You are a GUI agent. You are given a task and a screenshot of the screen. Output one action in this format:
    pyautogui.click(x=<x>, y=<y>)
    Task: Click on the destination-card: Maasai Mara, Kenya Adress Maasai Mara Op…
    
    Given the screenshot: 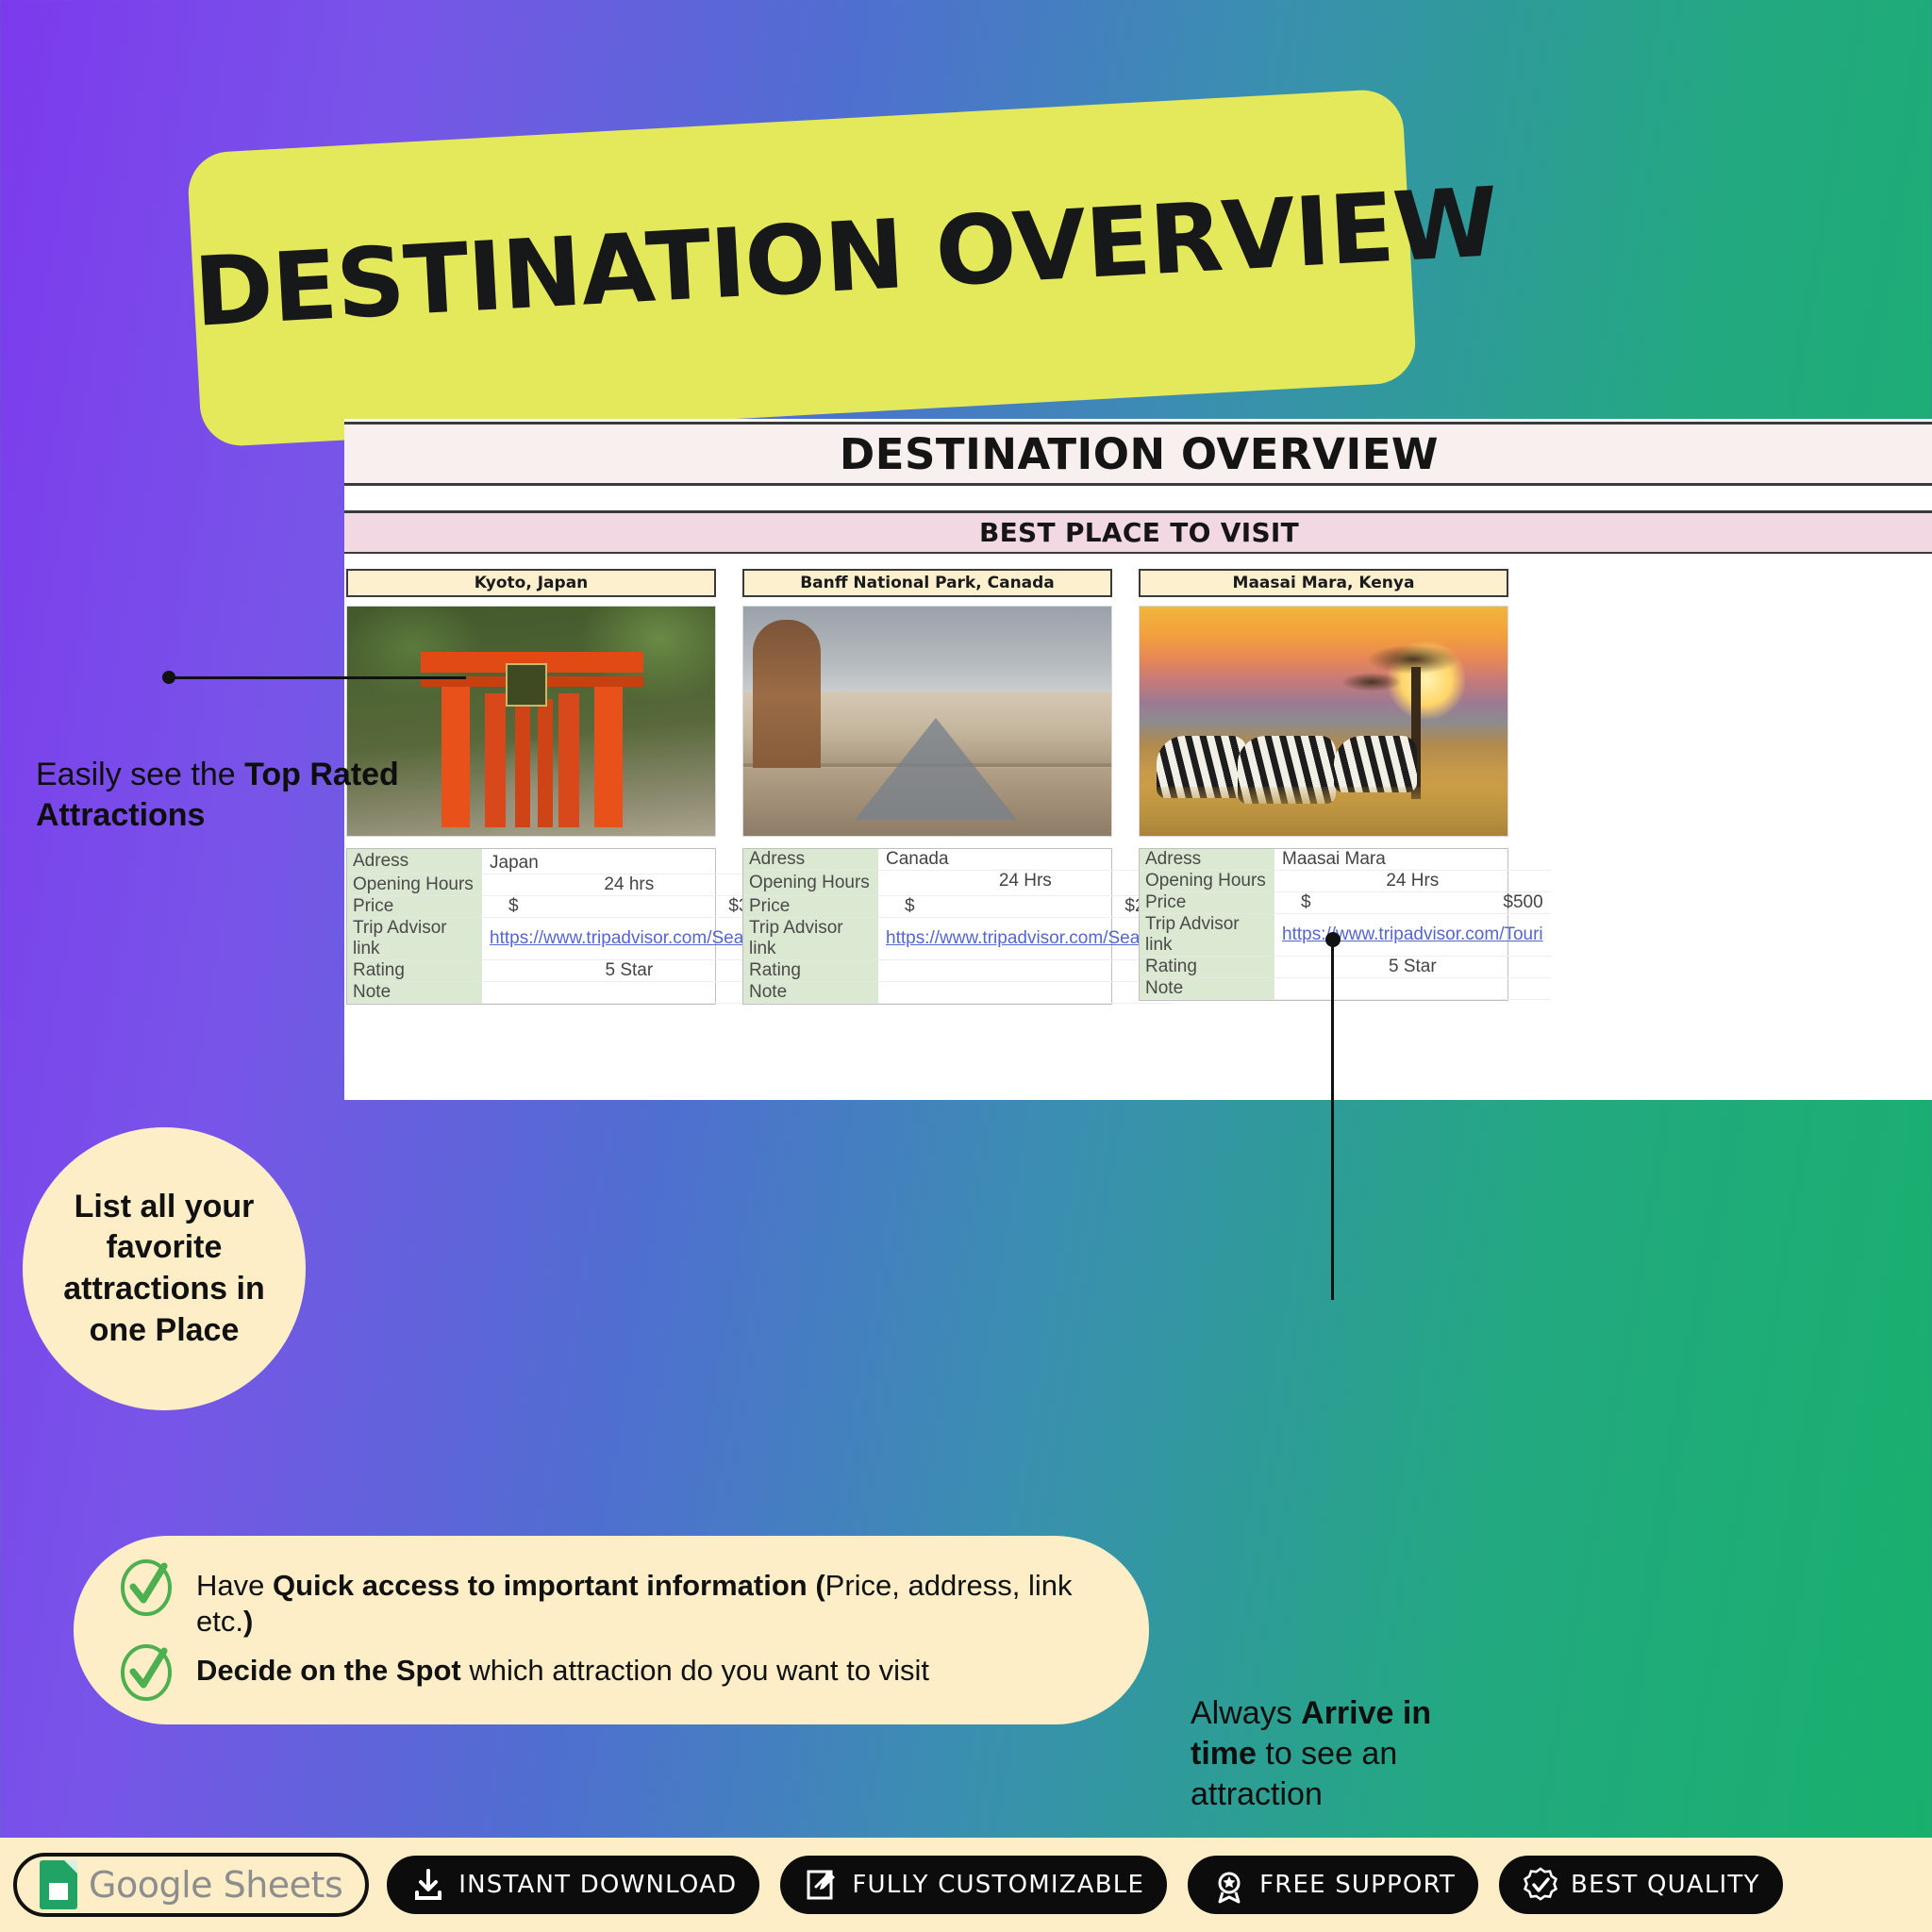 What is the action you would take?
    pyautogui.click(x=1345, y=787)
    